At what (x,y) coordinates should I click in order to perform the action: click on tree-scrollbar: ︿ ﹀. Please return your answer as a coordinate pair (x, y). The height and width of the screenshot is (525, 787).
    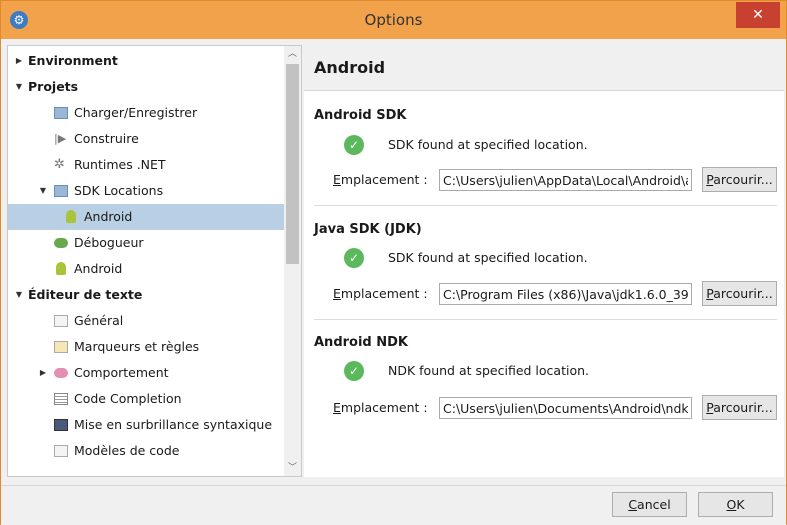
    Looking at the image, I should click on (292, 261).